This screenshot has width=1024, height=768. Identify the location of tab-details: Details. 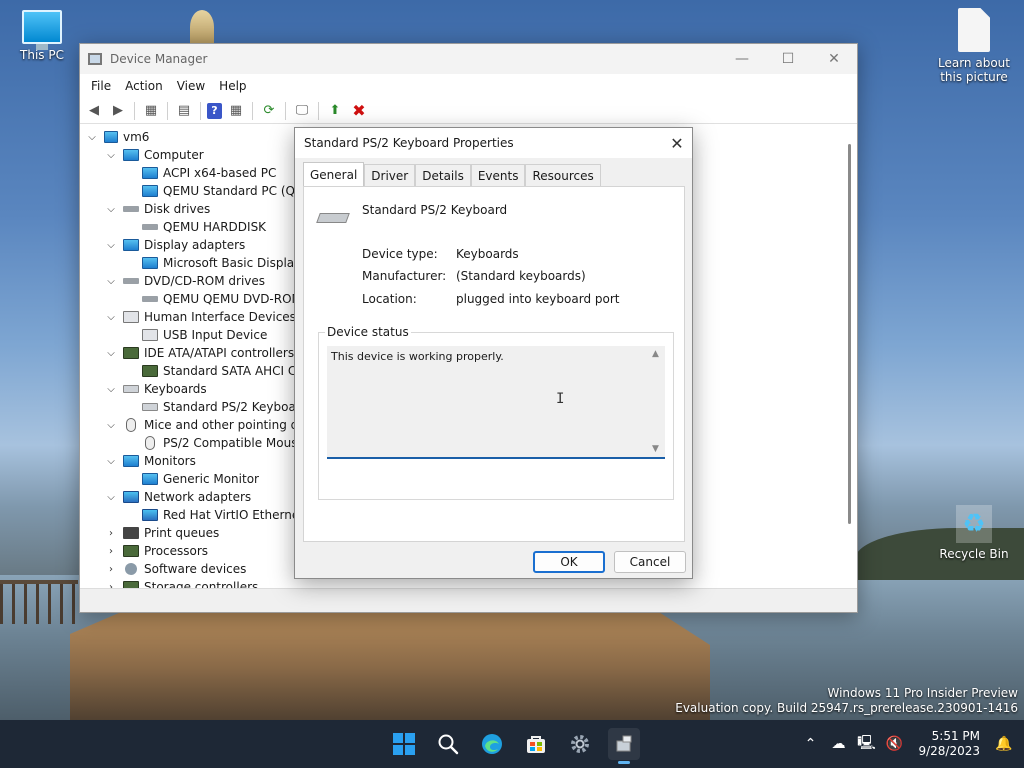
(443, 175).